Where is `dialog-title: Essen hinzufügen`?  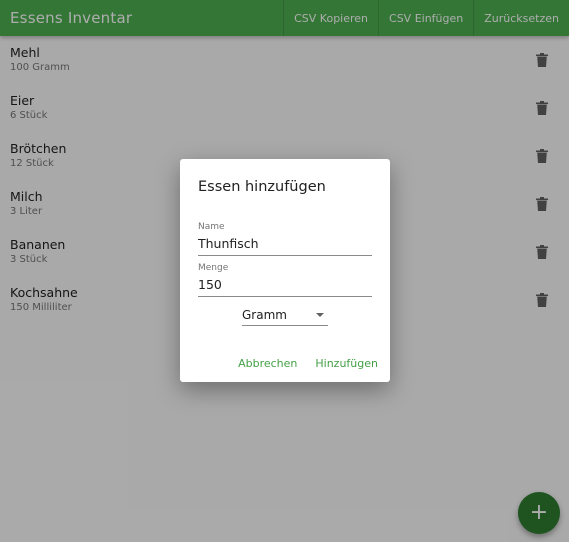
dialog-title: Essen hinzufügen is located at coordinates (262, 187).